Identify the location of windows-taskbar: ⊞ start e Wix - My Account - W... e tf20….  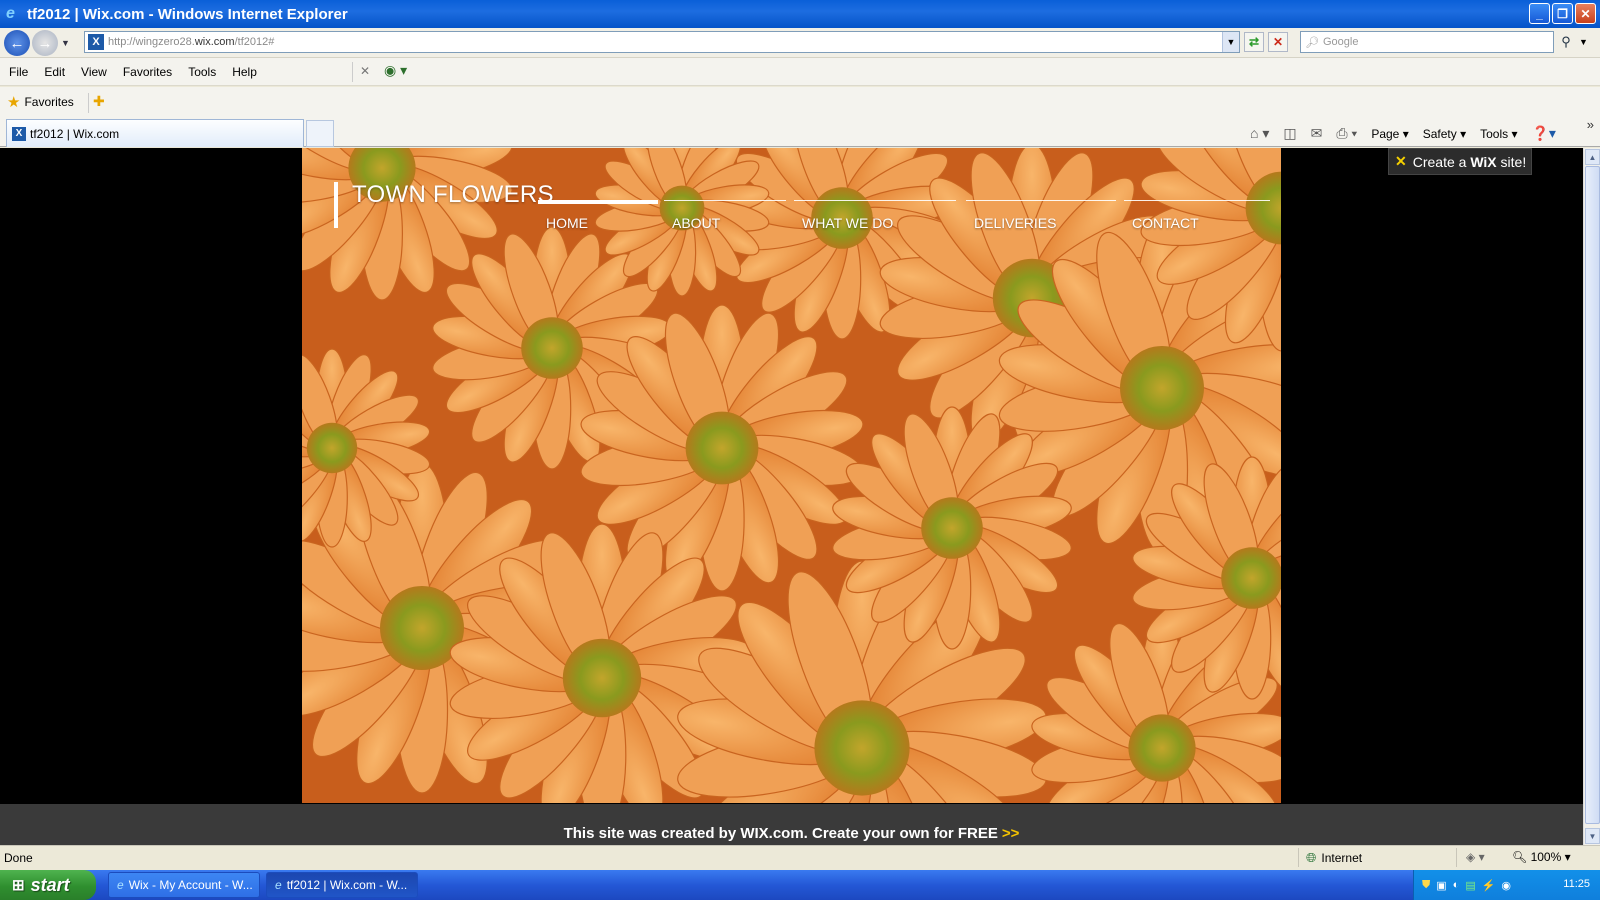
(800, 885).